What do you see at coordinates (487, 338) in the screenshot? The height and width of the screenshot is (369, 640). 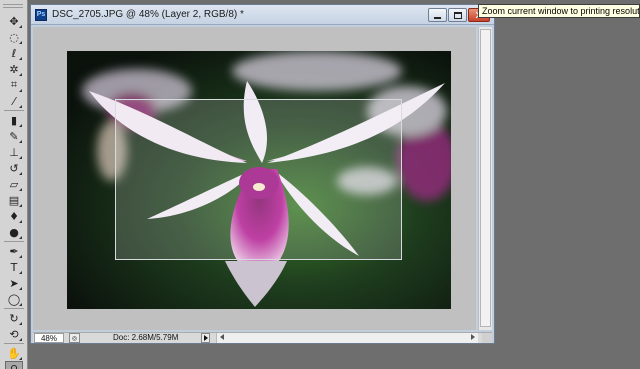 I see `resize-grip` at bounding box center [487, 338].